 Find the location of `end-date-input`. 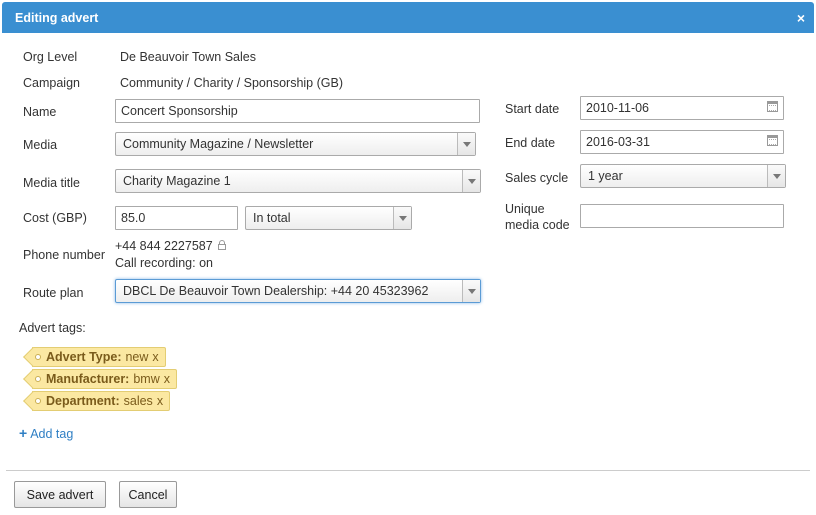

end-date-input is located at coordinates (682, 142).